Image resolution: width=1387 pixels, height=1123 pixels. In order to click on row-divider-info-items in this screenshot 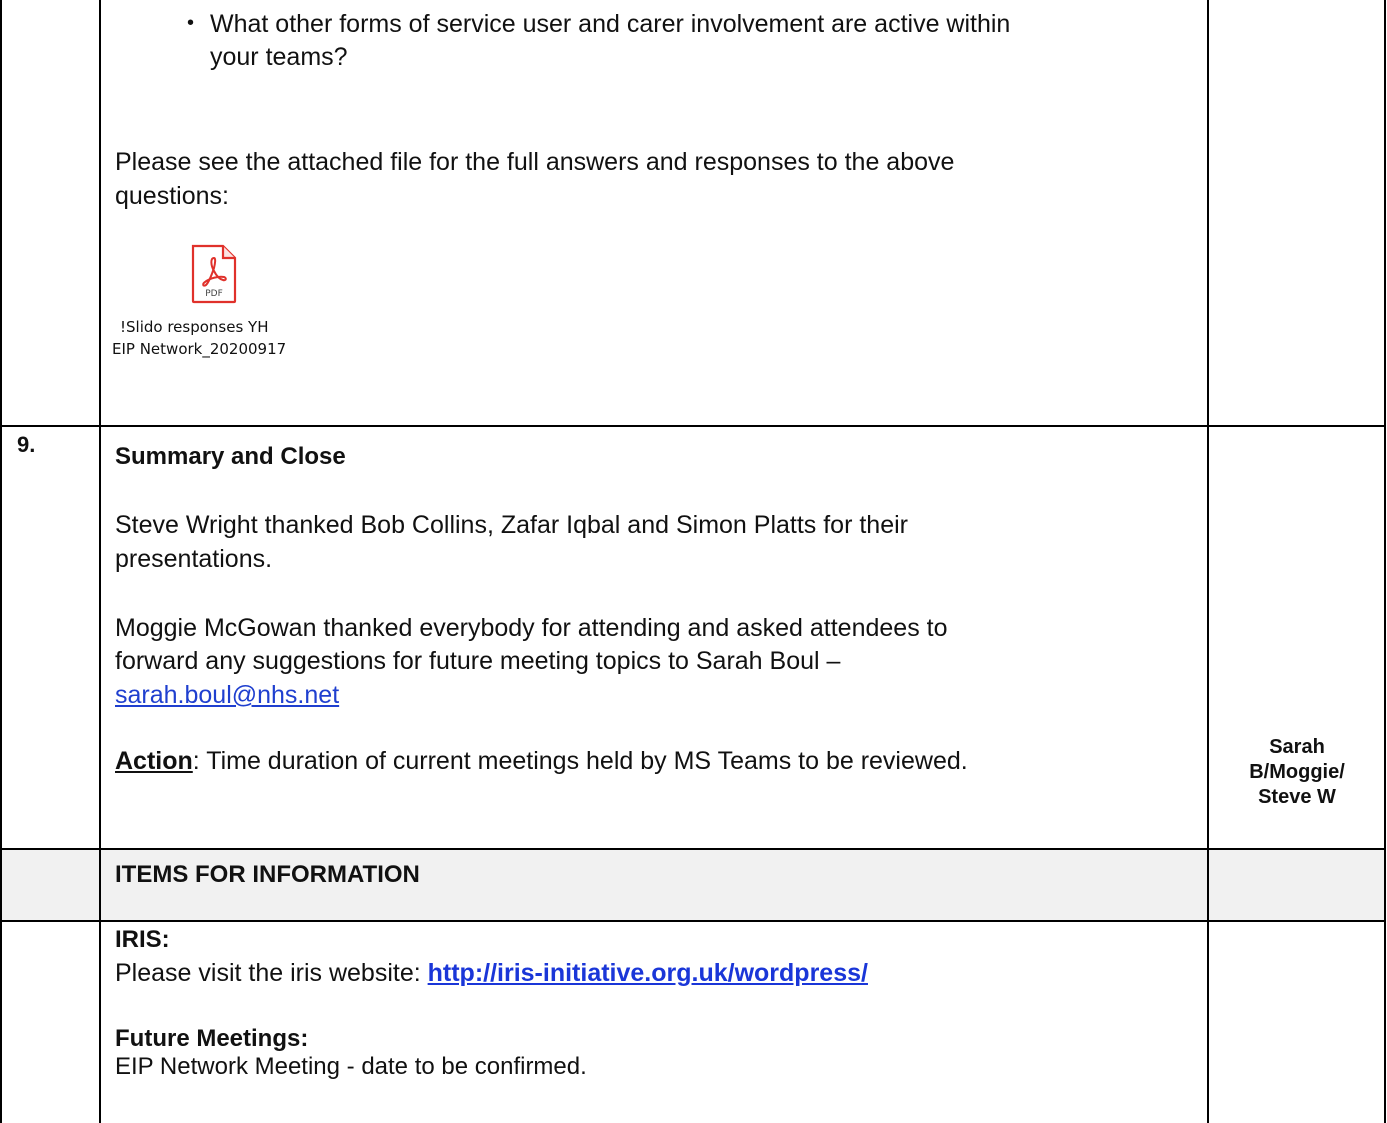, I will do `click(693, 921)`.